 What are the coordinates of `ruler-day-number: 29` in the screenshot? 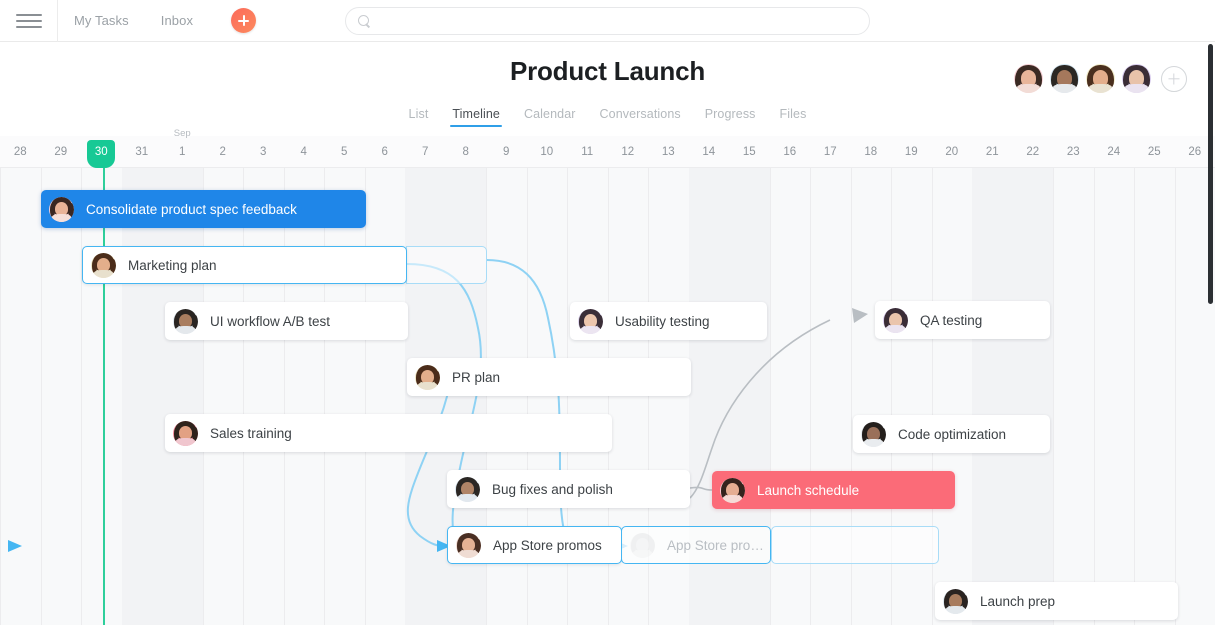 It's located at (61, 152).